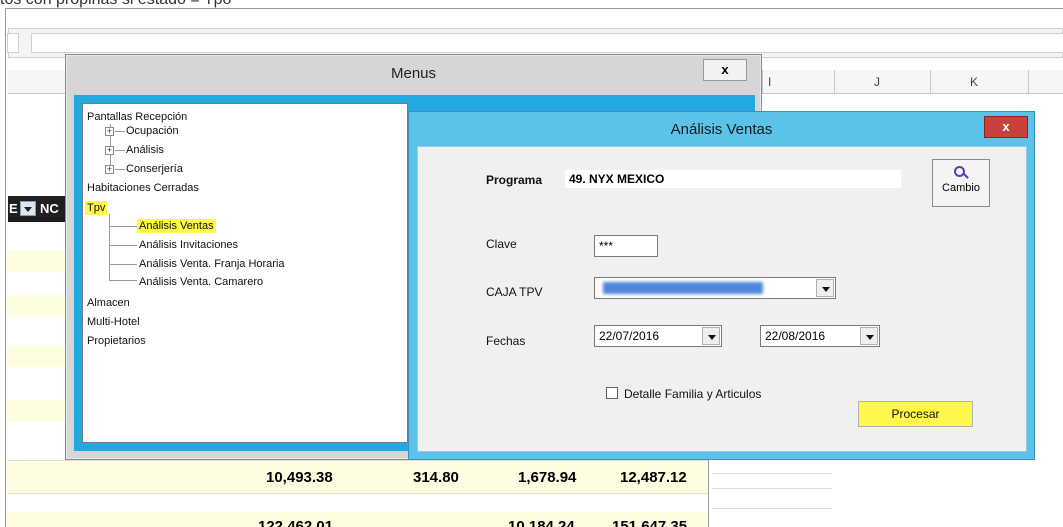 The image size is (1063, 527). What do you see at coordinates (176, 226) in the screenshot?
I see `tree-item-analisis-ventas: Análisis Ventas` at bounding box center [176, 226].